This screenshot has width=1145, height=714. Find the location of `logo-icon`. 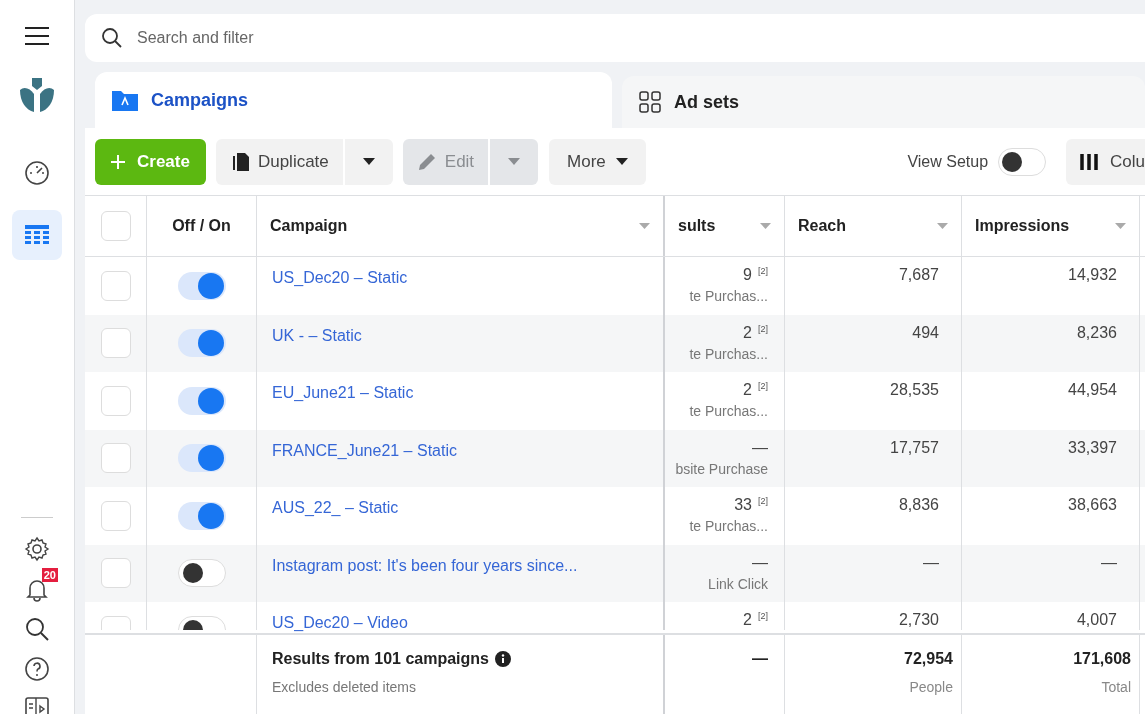

logo-icon is located at coordinates (37, 95).